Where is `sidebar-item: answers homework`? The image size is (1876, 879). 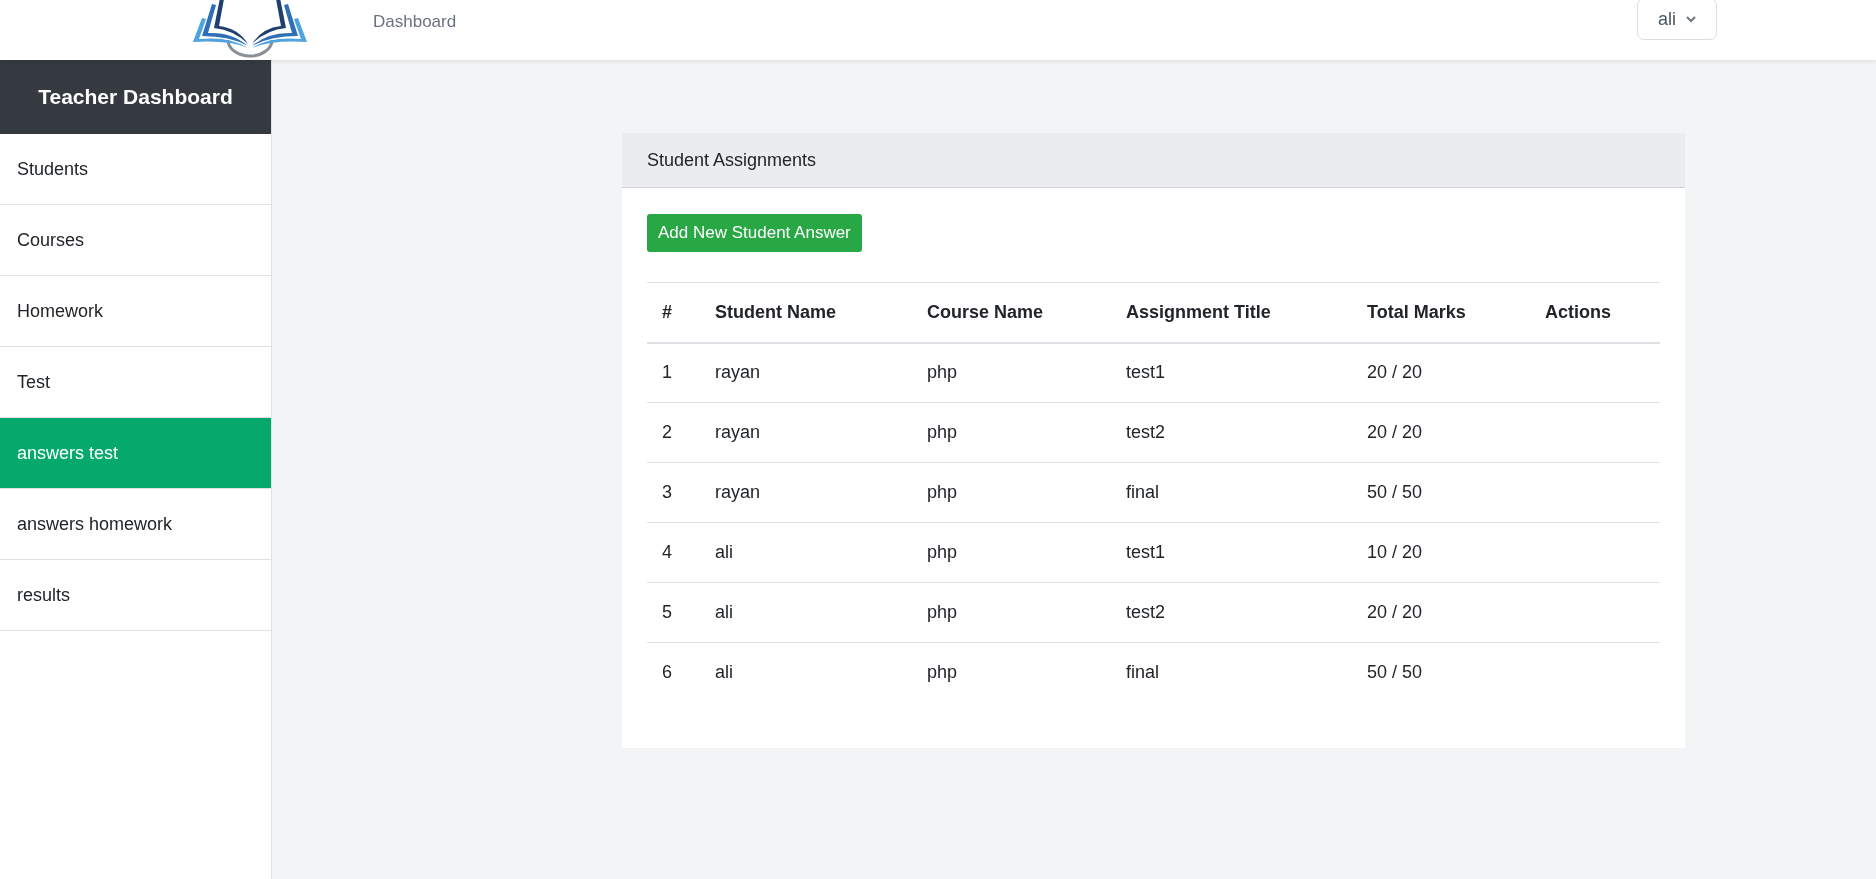
sidebar-item: answers homework is located at coordinates (135, 524).